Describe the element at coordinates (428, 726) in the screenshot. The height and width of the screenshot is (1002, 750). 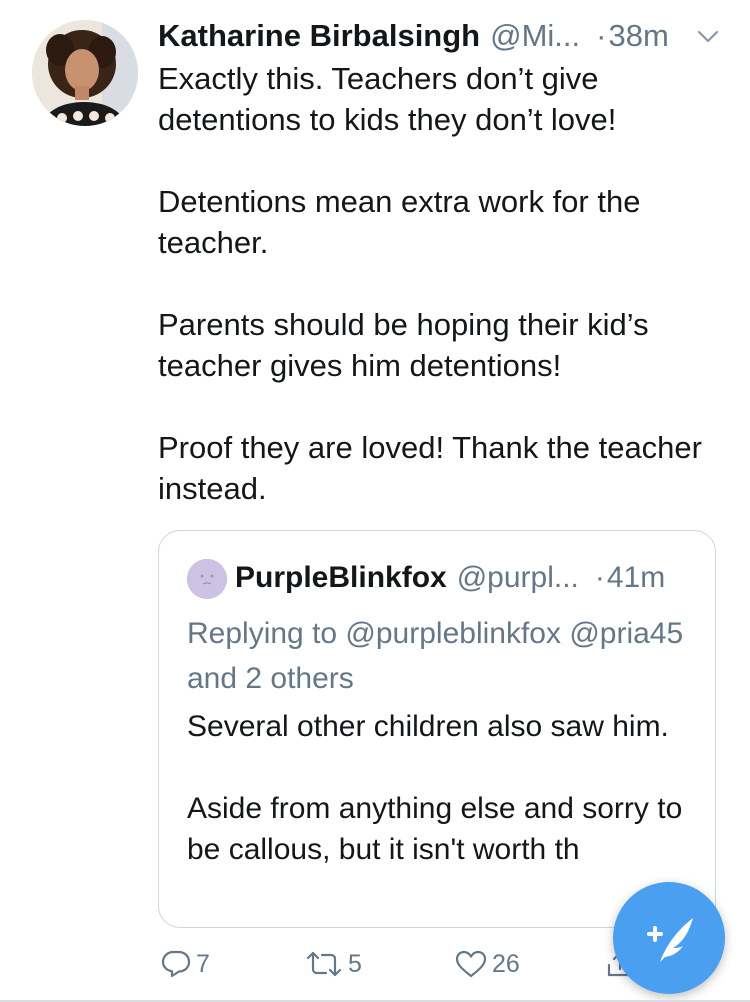
I see `quoted-paragraph: Several other children also saw him.` at that location.